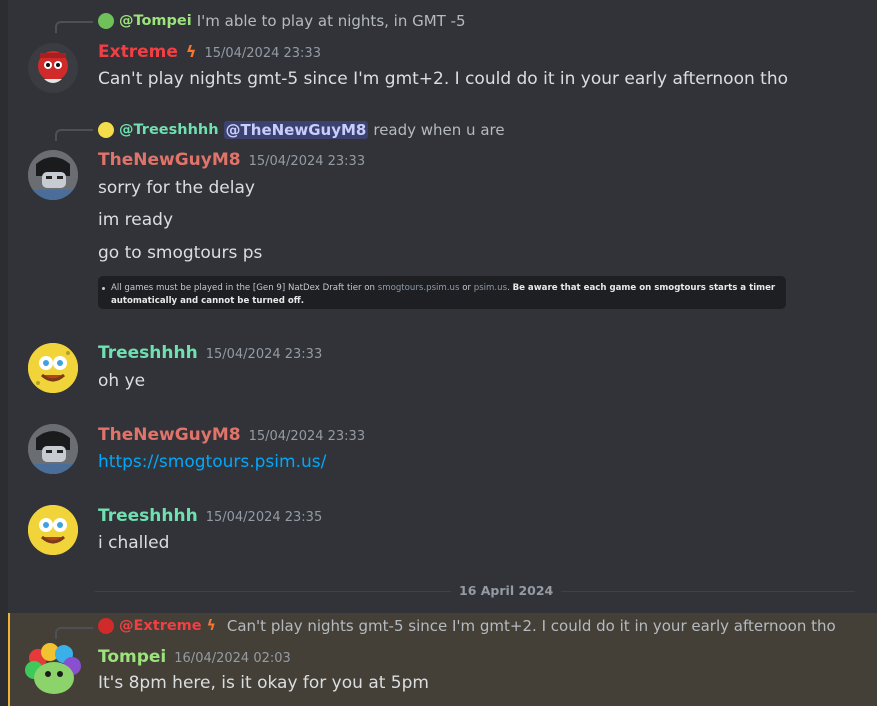 This screenshot has width=877, height=706. What do you see at coordinates (264, 517) in the screenshot?
I see `timestamp: 15/04/2024 23:35` at bounding box center [264, 517].